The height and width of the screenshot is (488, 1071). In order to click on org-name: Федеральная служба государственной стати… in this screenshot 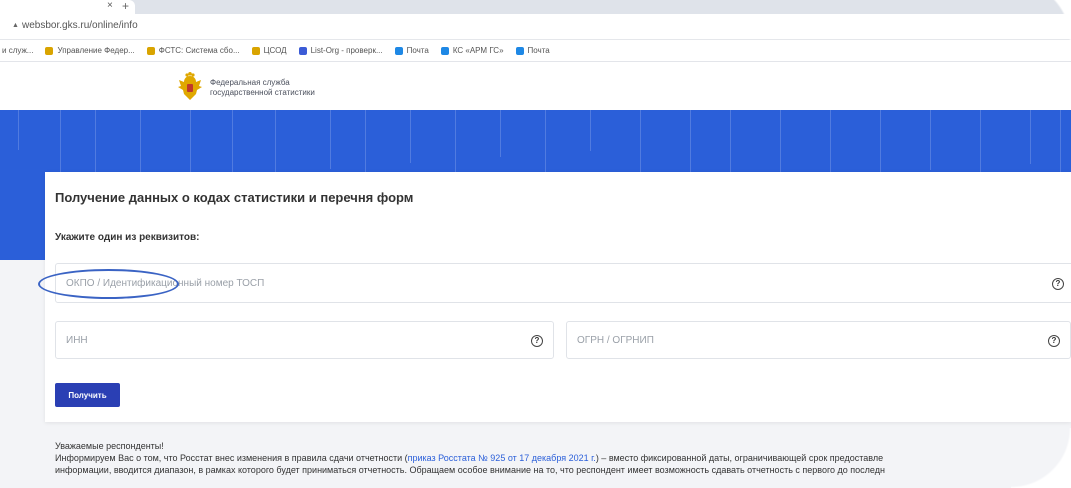, I will do `click(262, 88)`.